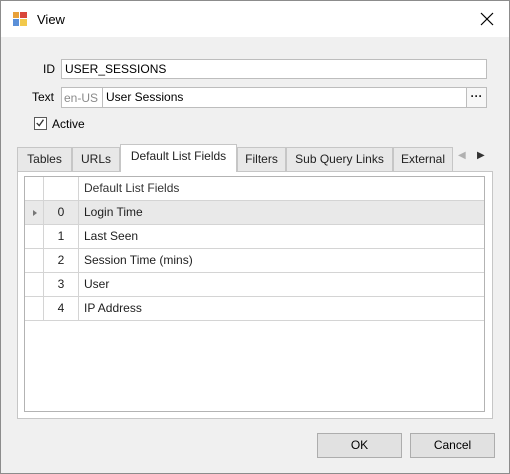  What do you see at coordinates (51, 19) in the screenshot?
I see `window-title: View` at bounding box center [51, 19].